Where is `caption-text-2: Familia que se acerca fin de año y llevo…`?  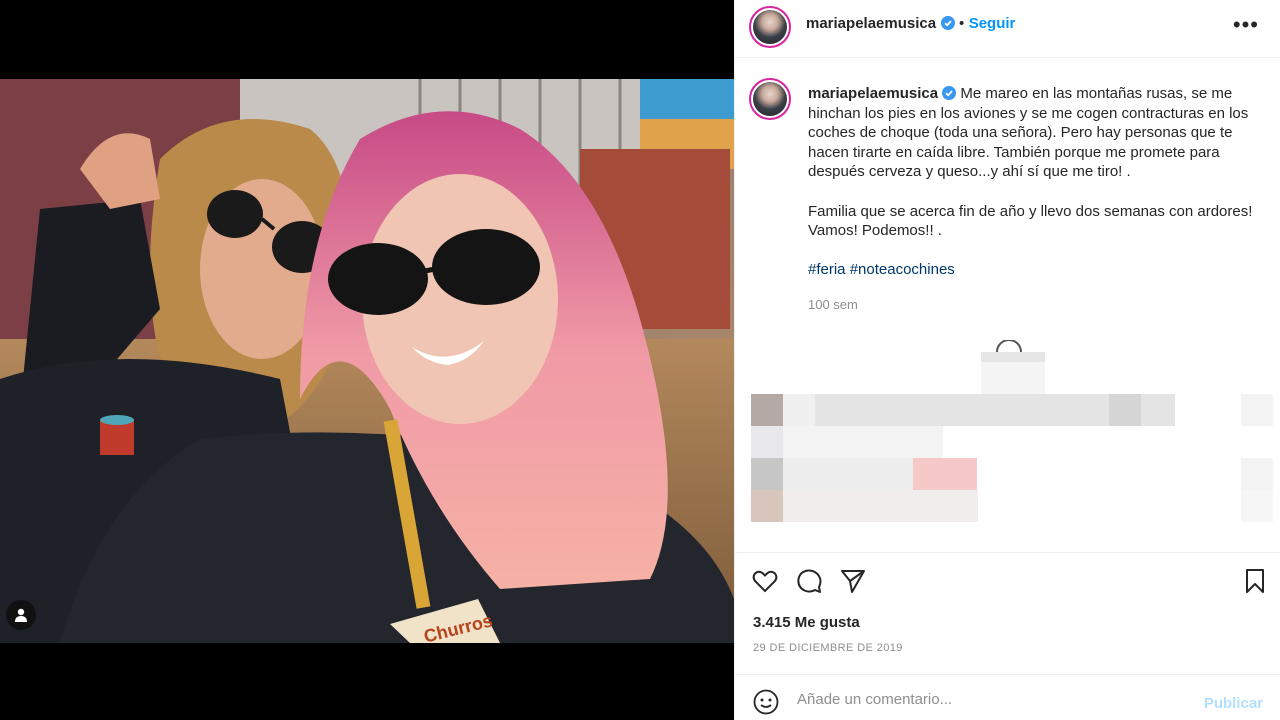 caption-text-2: Familia que se acerca fin de año y llevo… is located at coordinates (1030, 221).